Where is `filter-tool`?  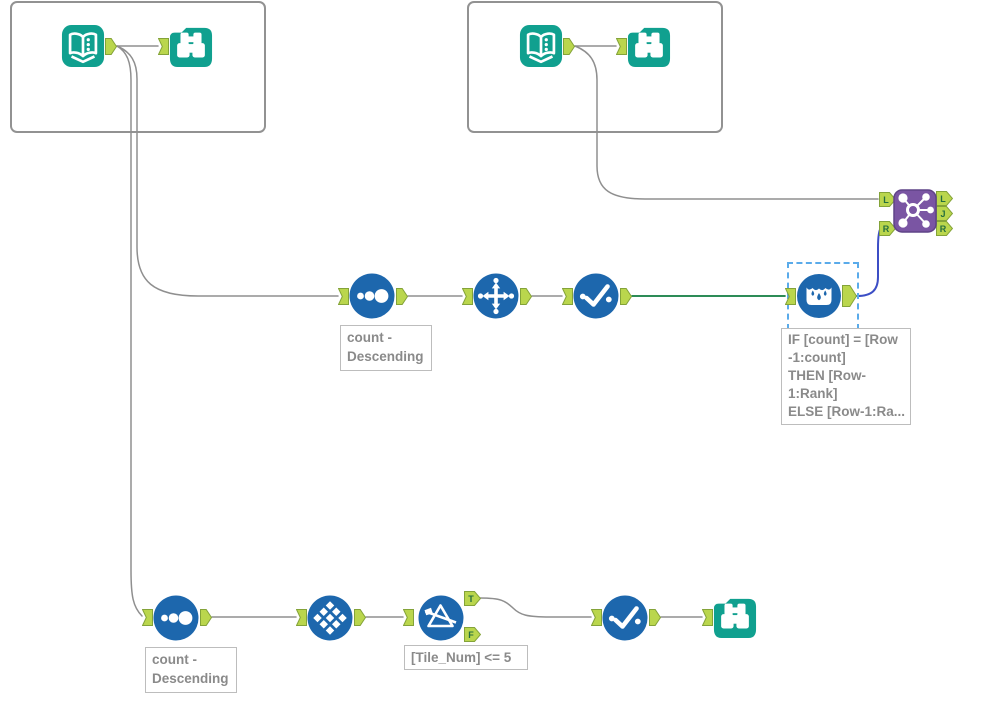
filter-tool is located at coordinates (441, 618).